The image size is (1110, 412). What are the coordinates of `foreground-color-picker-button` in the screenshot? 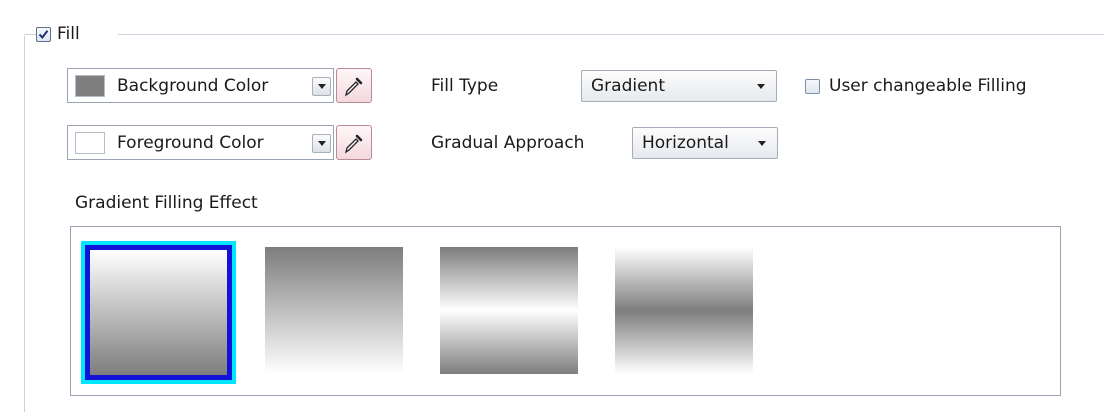 It's located at (354, 142).